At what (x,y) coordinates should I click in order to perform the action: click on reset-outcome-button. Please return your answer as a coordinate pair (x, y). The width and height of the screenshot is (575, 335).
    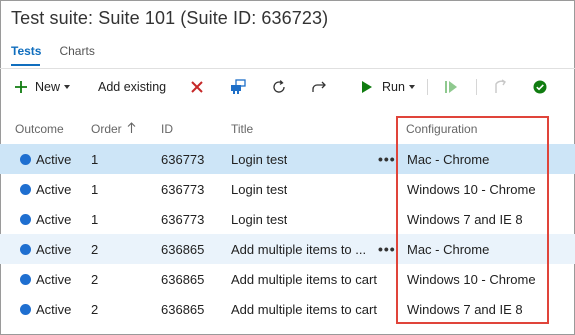
    Looking at the image, I should click on (500, 87).